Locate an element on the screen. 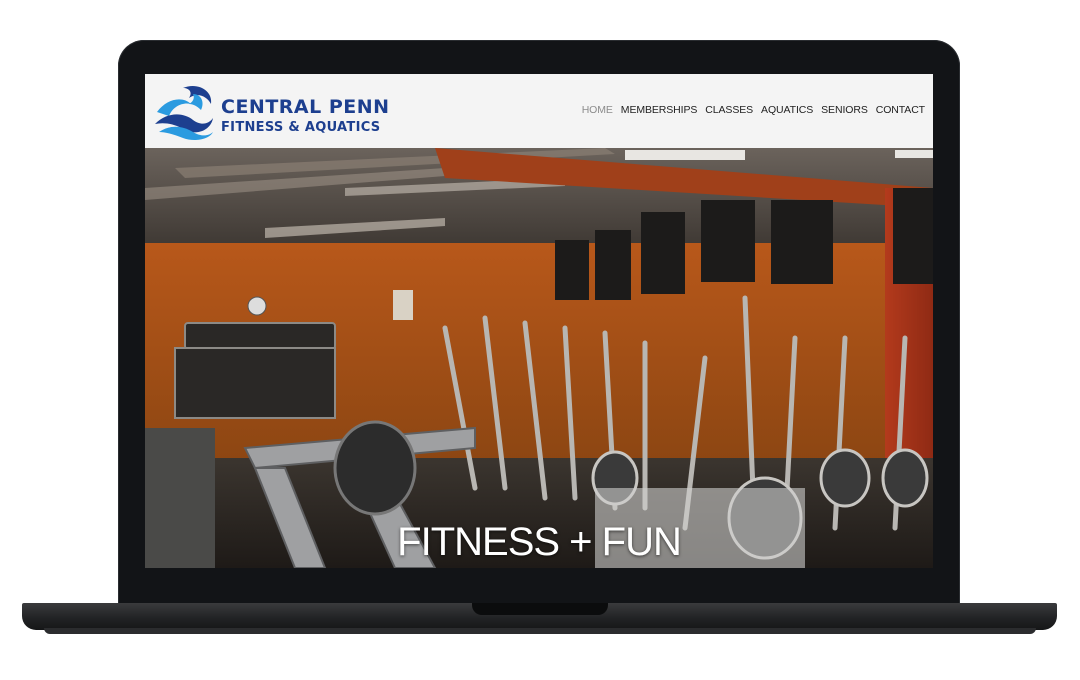 This screenshot has height=680, width=1080. nav-classes: CLASSES is located at coordinates (729, 110).